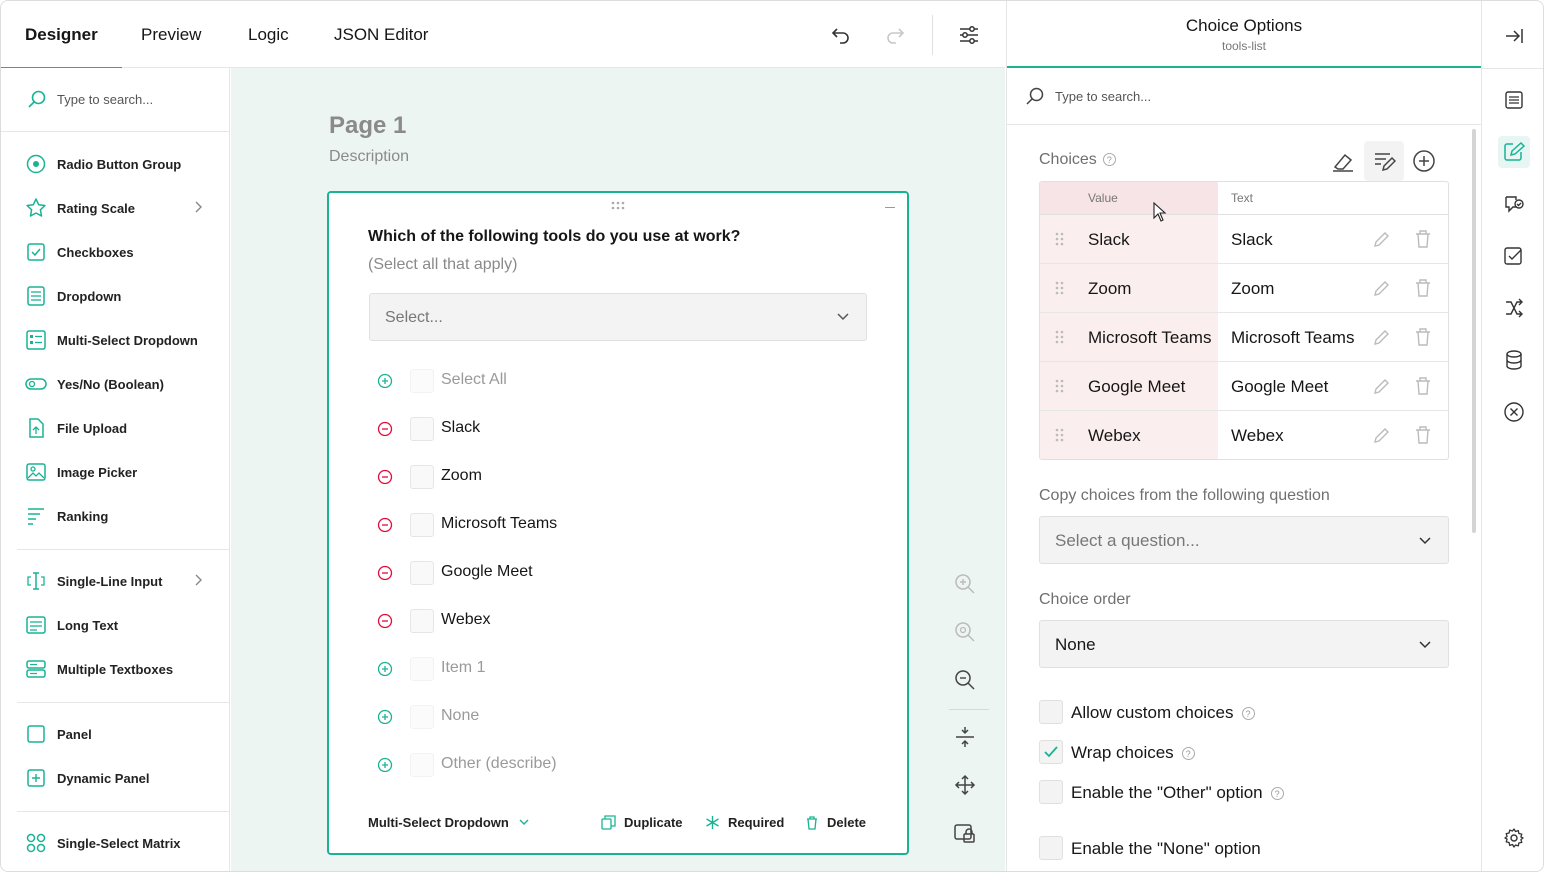 The height and width of the screenshot is (872, 1544). I want to click on table-row: Google Meet Google Meet, so click(1244, 386).